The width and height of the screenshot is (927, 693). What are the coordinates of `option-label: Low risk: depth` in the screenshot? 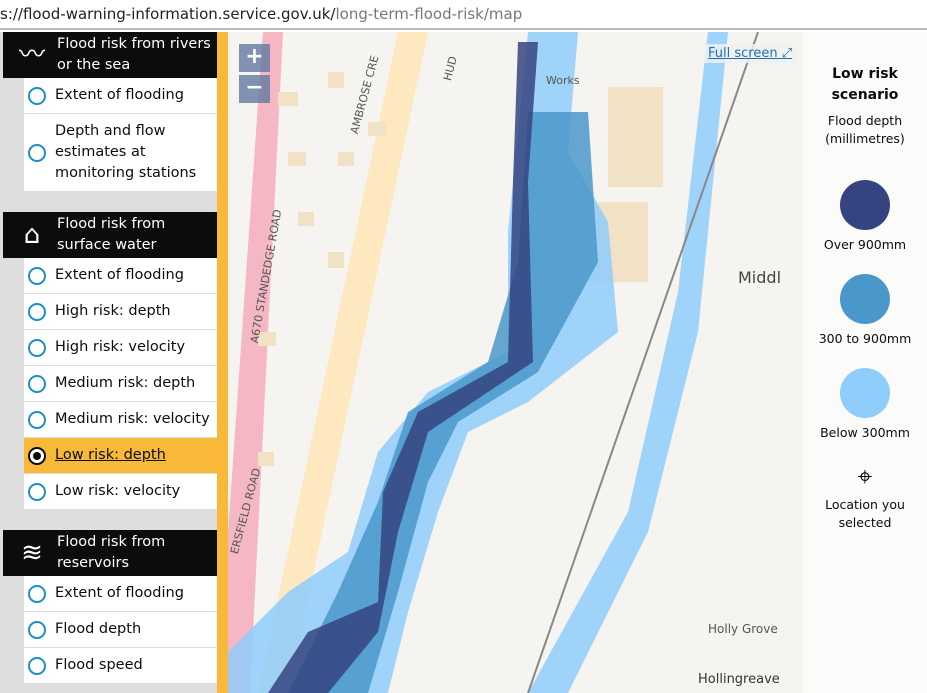 It's located at (110, 455).